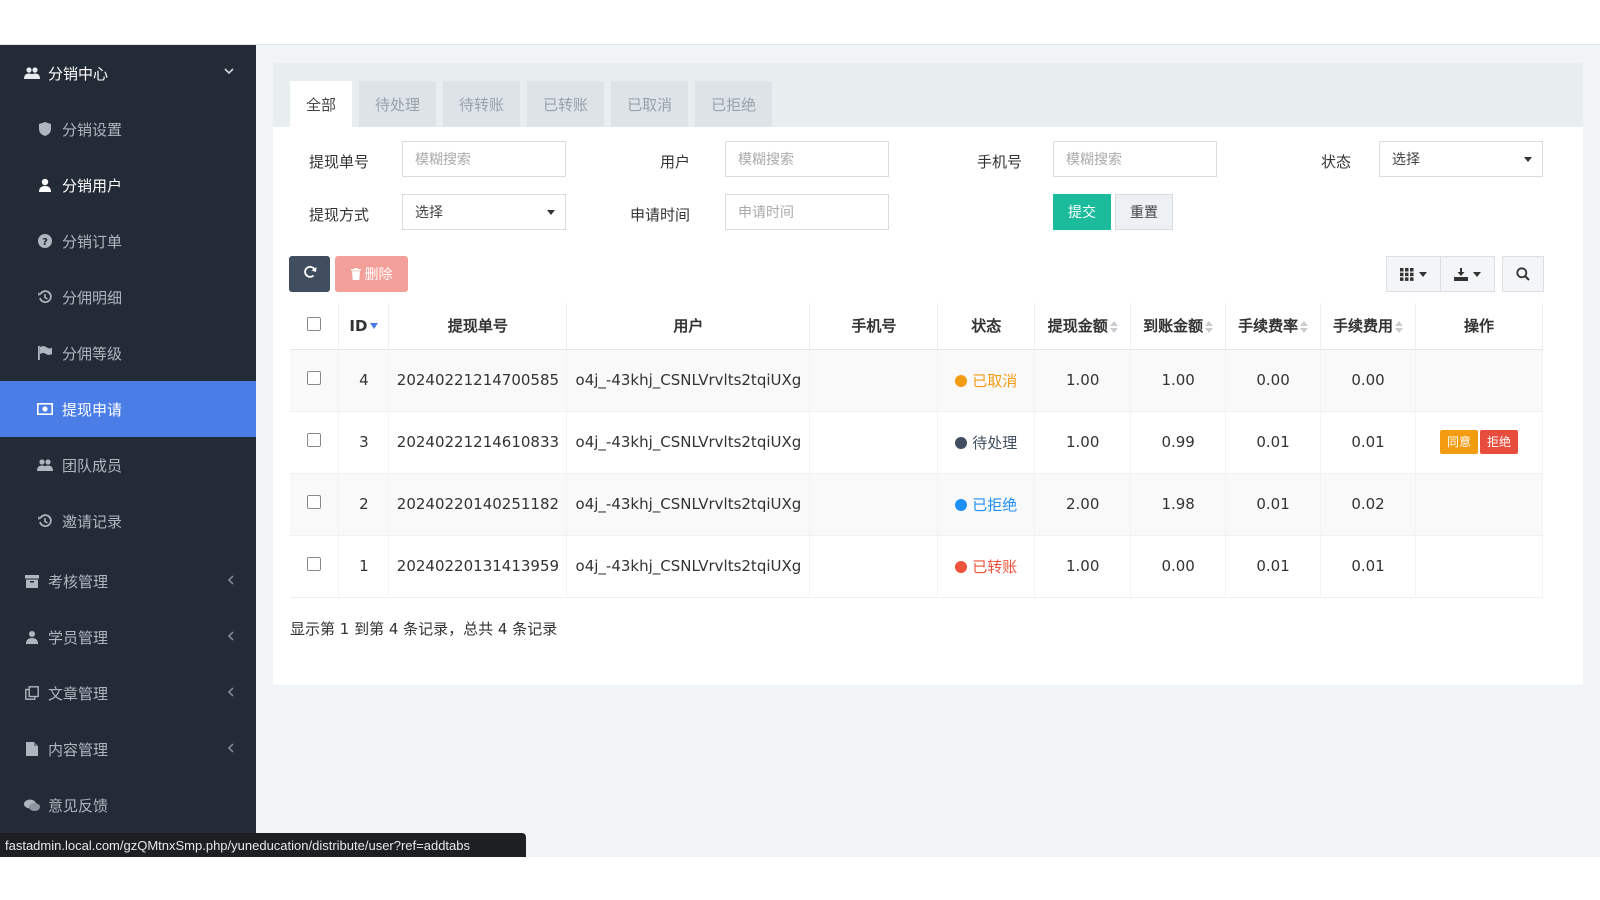 The width and height of the screenshot is (1600, 900). I want to click on sidebar-item-label: 提现申请, so click(92, 409).